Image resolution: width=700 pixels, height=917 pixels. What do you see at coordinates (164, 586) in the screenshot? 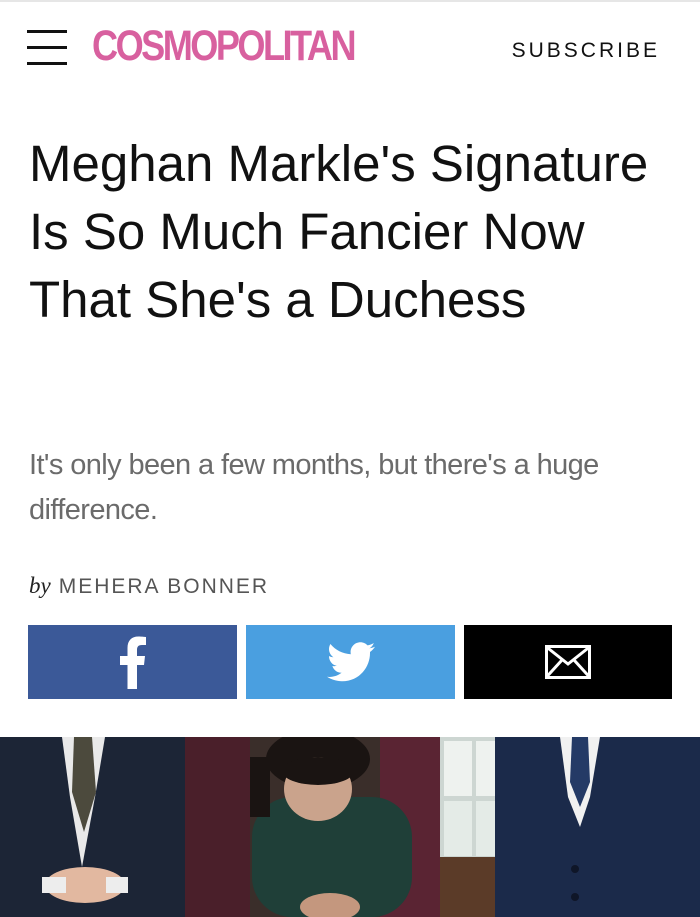
I see `author-link: MEHERA BONNER` at bounding box center [164, 586].